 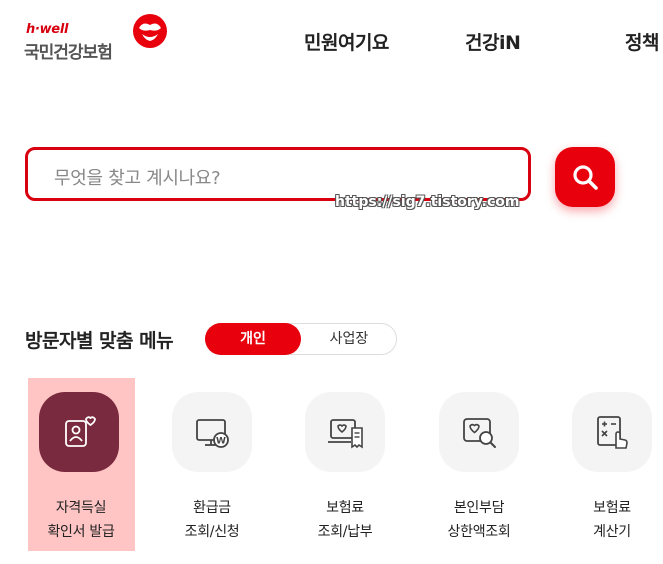 I want to click on menu-icon-tile: W, so click(x=212, y=432).